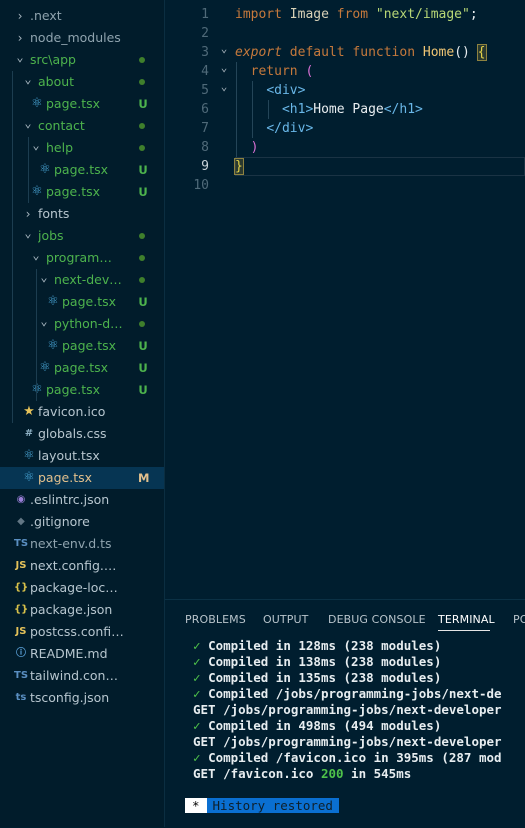  I want to click on code-token: Home, so click(438, 52).